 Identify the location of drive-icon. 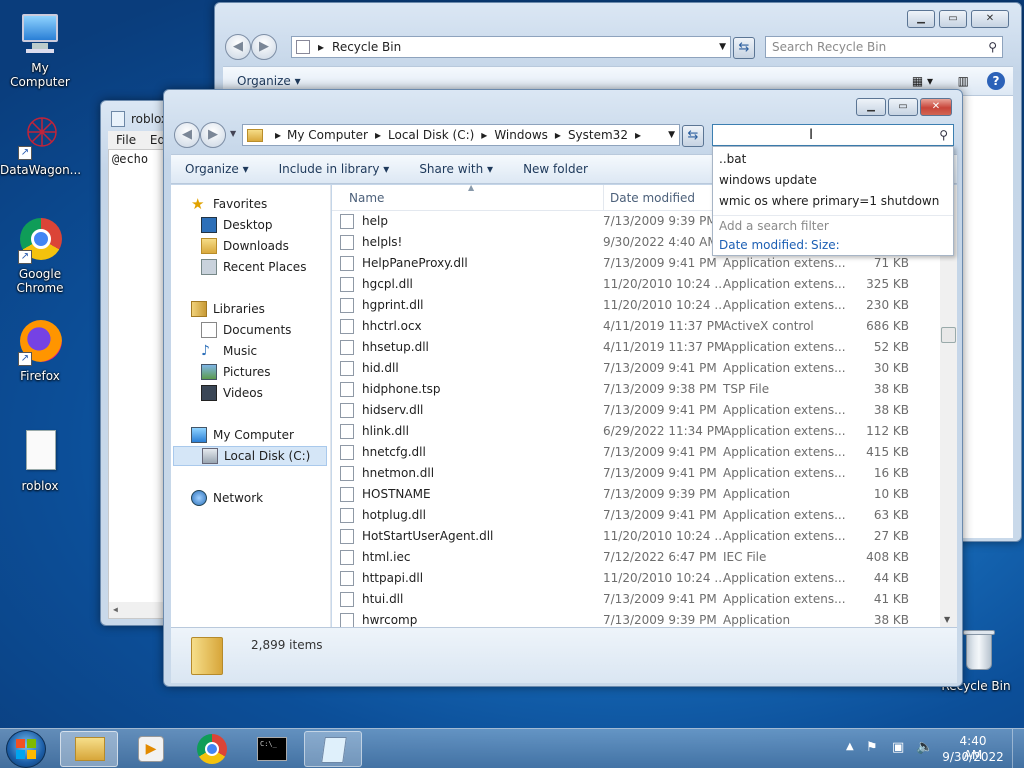
(210, 456).